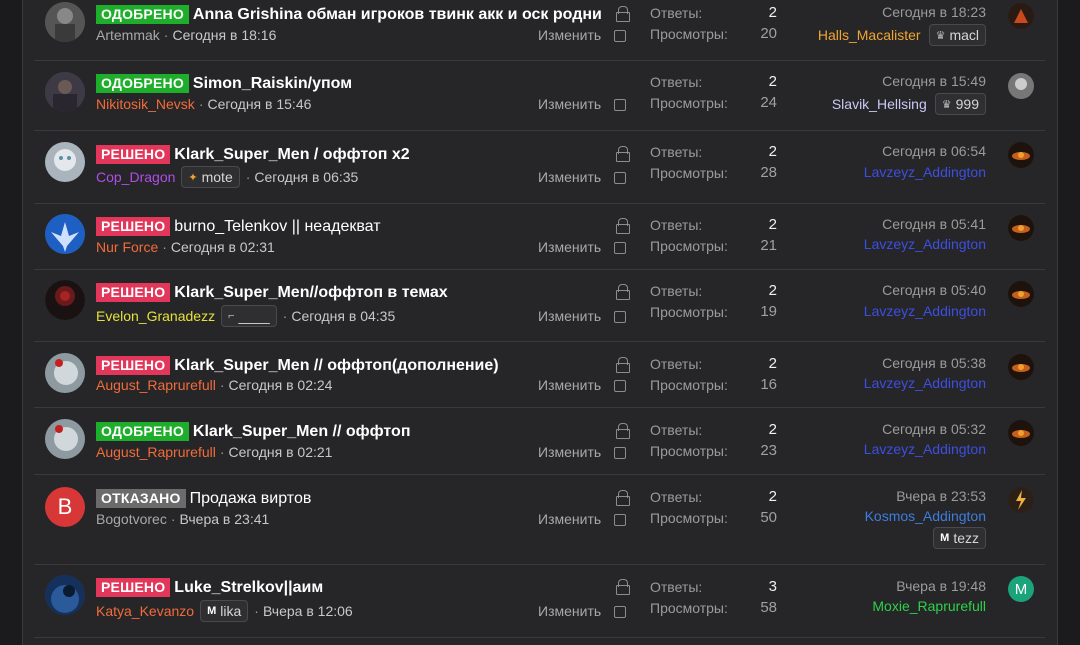 Image resolution: width=1080 pixels, height=645 pixels. I want to click on author-link: Cop_Dragon, so click(135, 177).